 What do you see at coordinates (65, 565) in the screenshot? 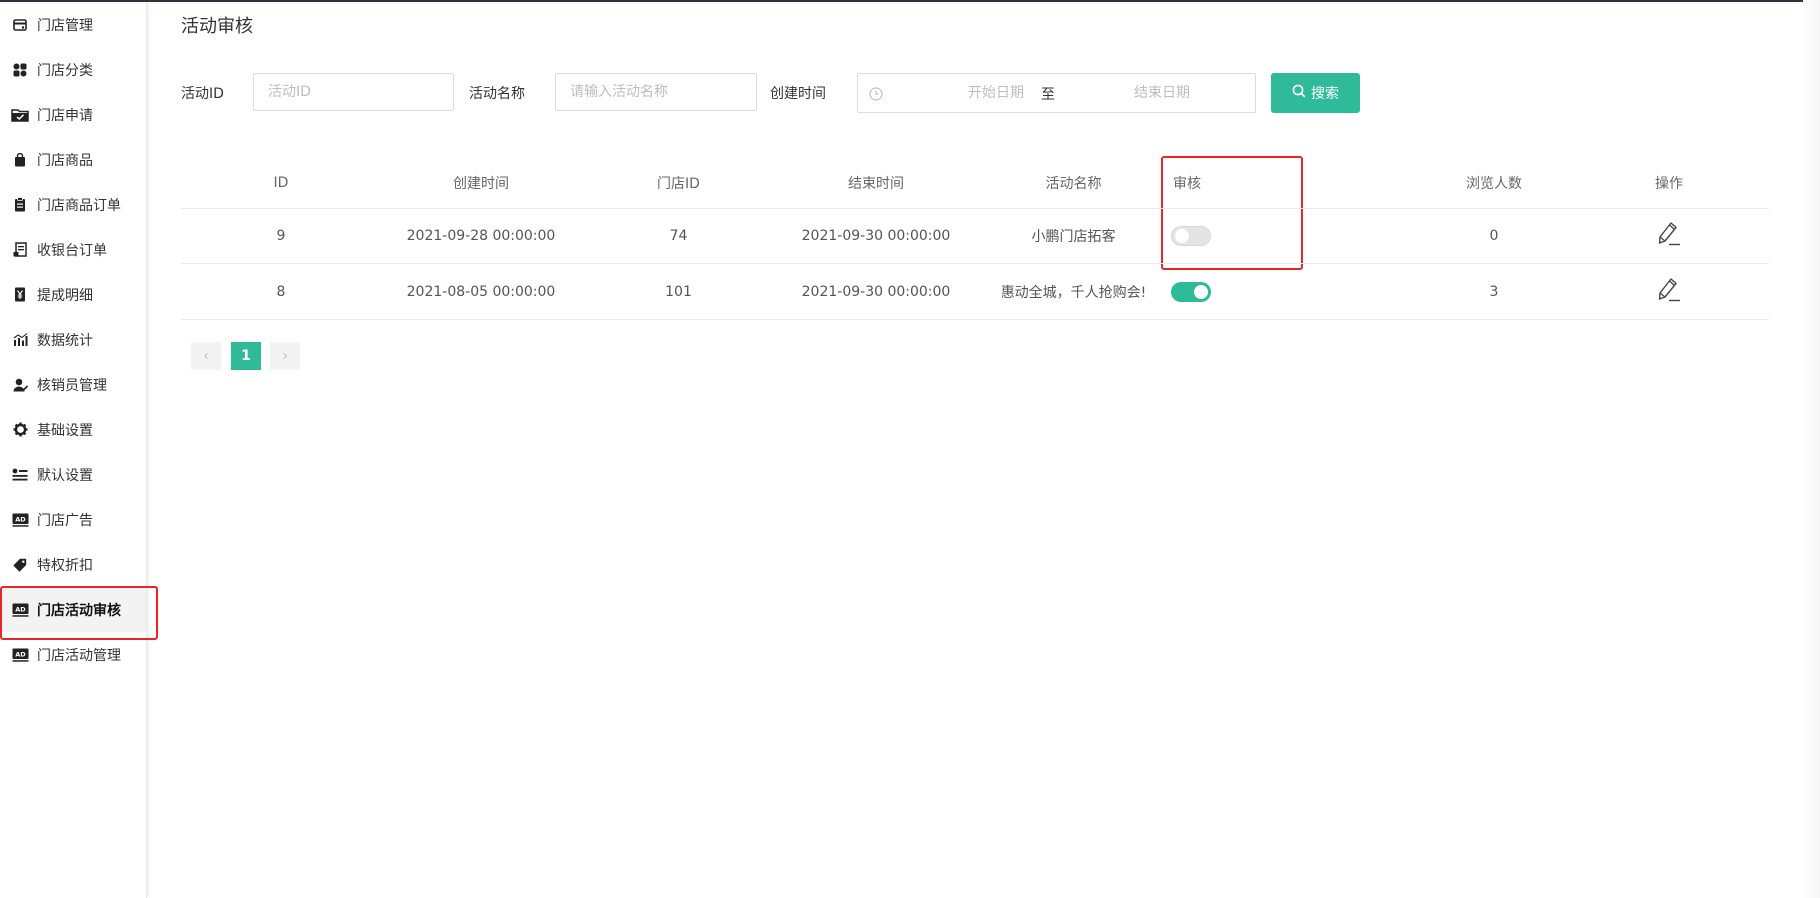
I see `sidebar-item-label: 特权折扣` at bounding box center [65, 565].